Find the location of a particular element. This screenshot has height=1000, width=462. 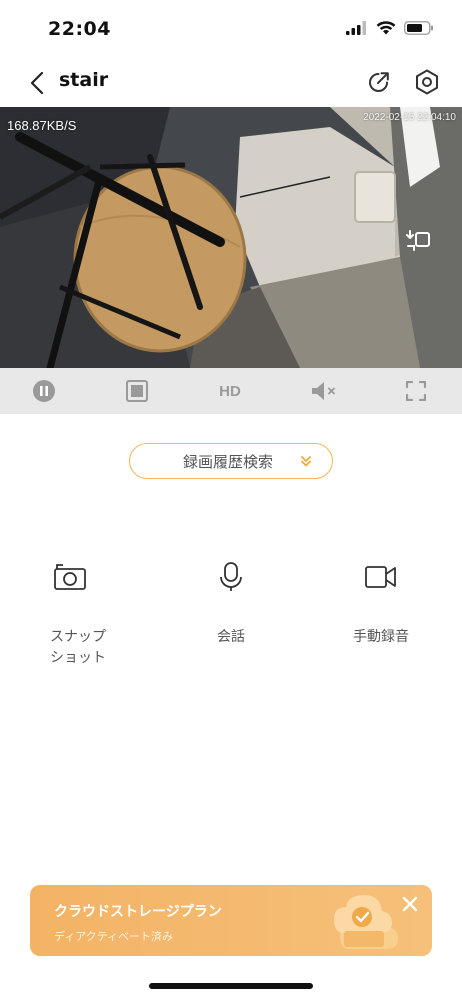

microphone-icon is located at coordinates (231, 577).